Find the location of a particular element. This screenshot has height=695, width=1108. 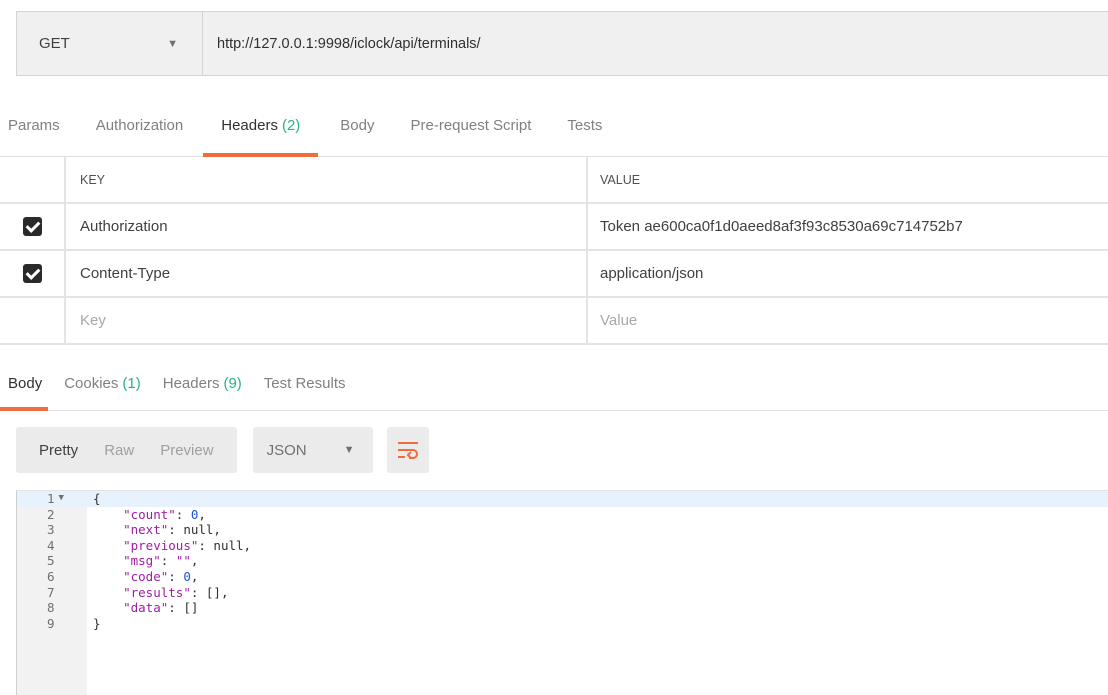

format-group: Pretty Raw Preview is located at coordinates (126, 450).